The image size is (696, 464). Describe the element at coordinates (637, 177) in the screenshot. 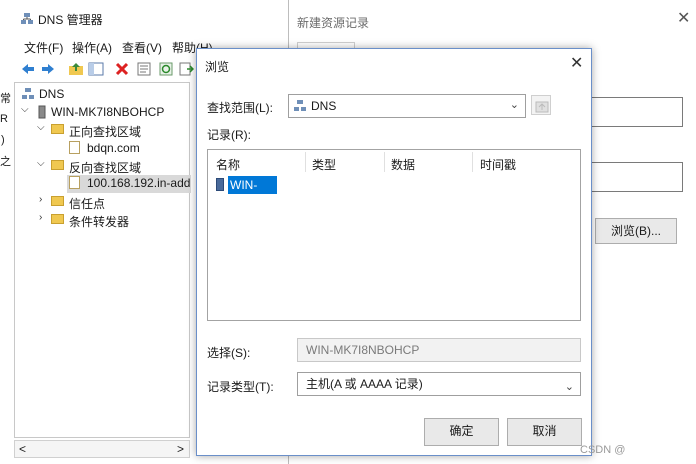

I see `target-host-field` at that location.